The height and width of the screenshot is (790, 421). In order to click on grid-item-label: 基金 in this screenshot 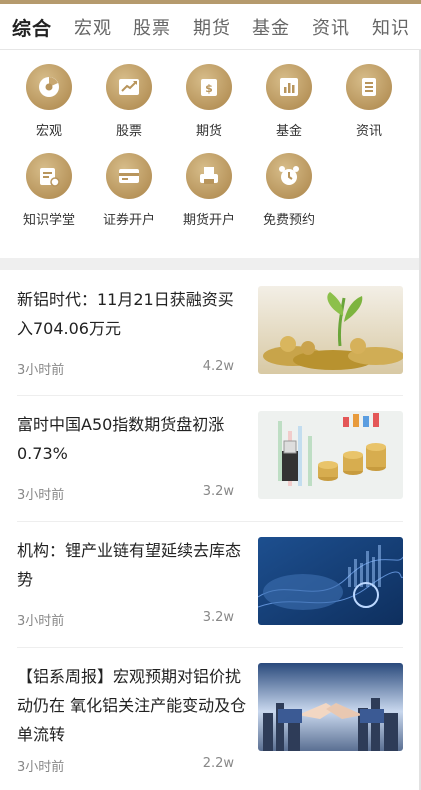, I will do `click(288, 131)`.